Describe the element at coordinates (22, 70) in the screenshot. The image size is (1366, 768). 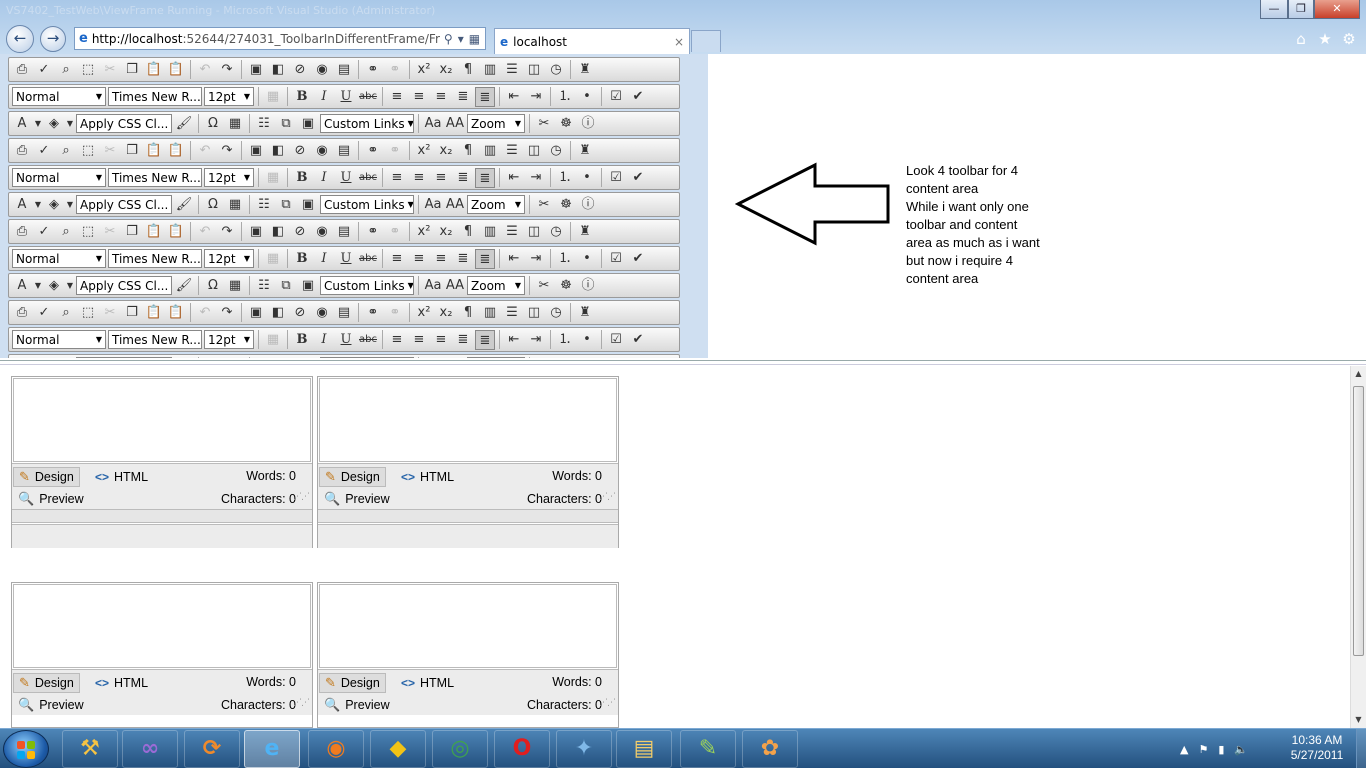
I see `print-icon: ⎙` at that location.